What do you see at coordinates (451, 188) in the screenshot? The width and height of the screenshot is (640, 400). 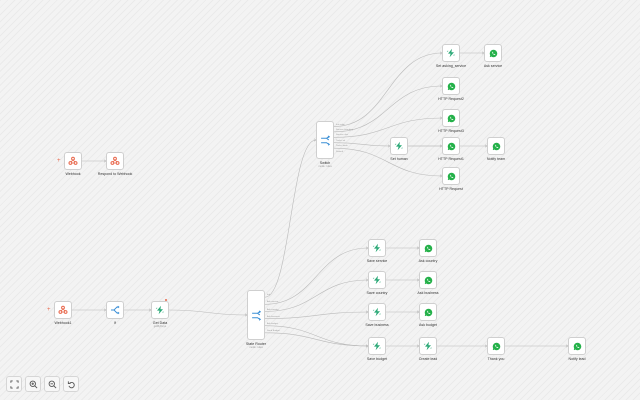 I see `node-label: HTTP Request` at bounding box center [451, 188].